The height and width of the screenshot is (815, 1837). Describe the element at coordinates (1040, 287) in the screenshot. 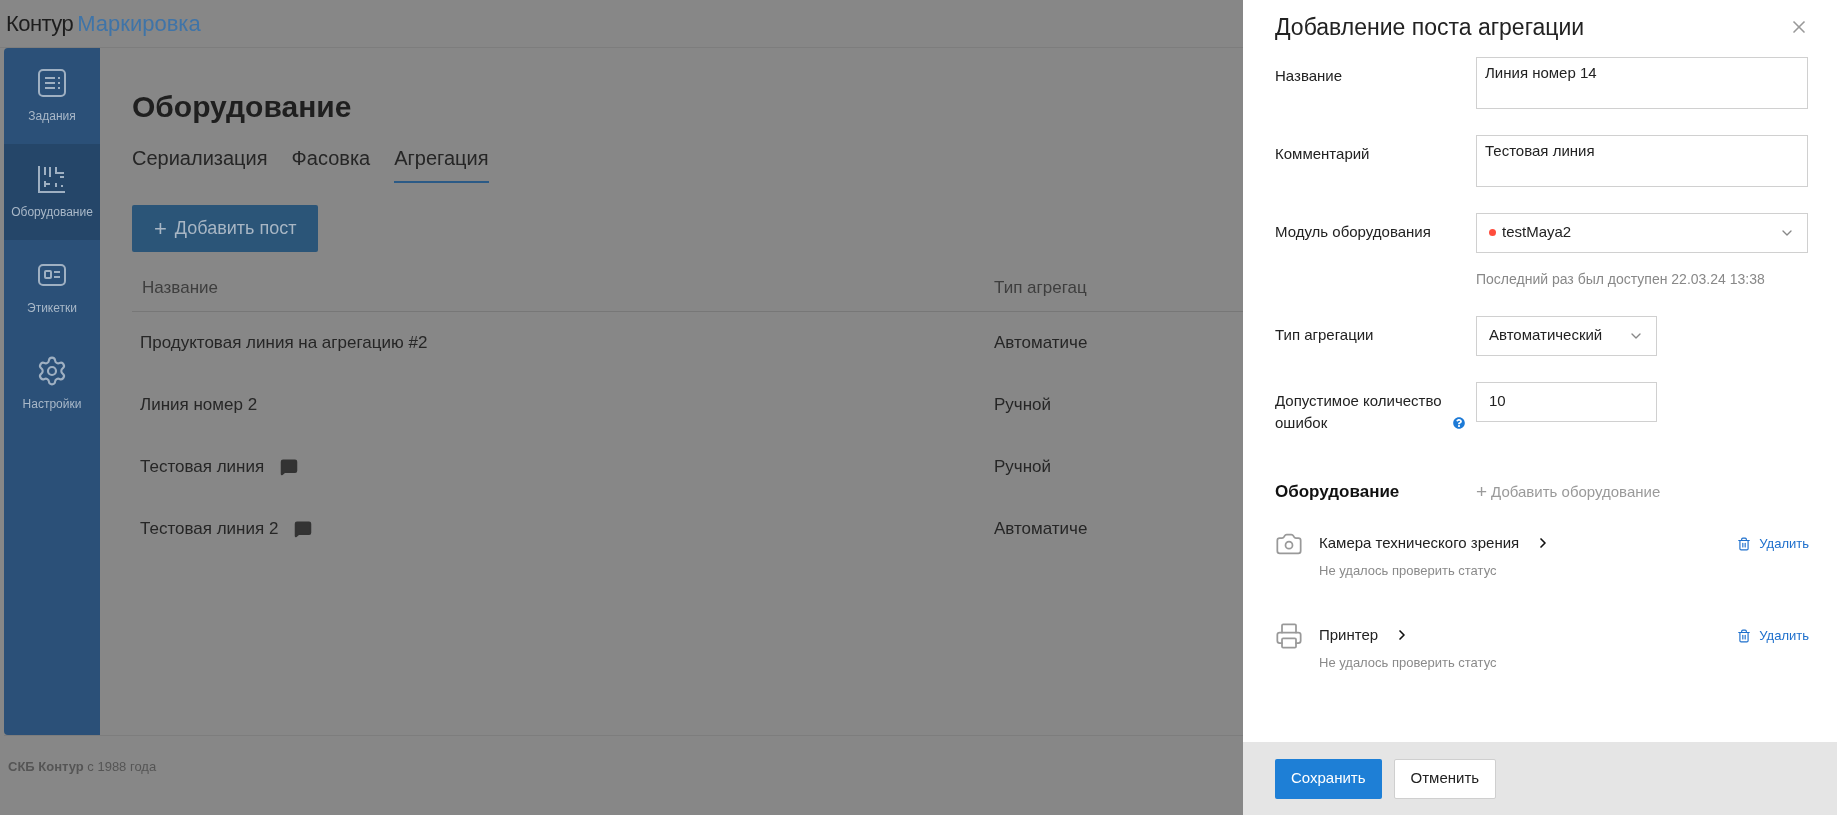

I see `column-header: Тип агрегац` at that location.